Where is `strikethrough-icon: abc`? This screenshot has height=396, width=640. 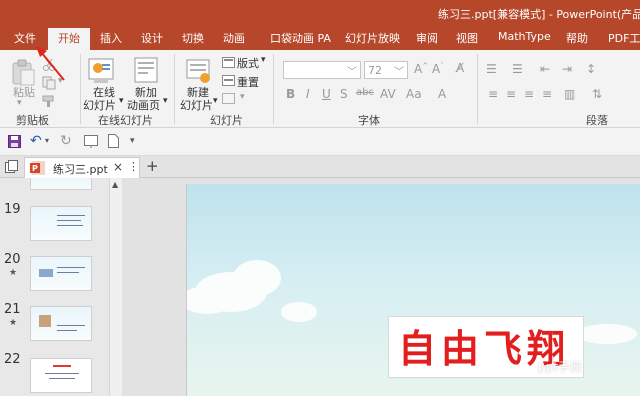
strikethrough-icon: abc is located at coordinates (365, 92).